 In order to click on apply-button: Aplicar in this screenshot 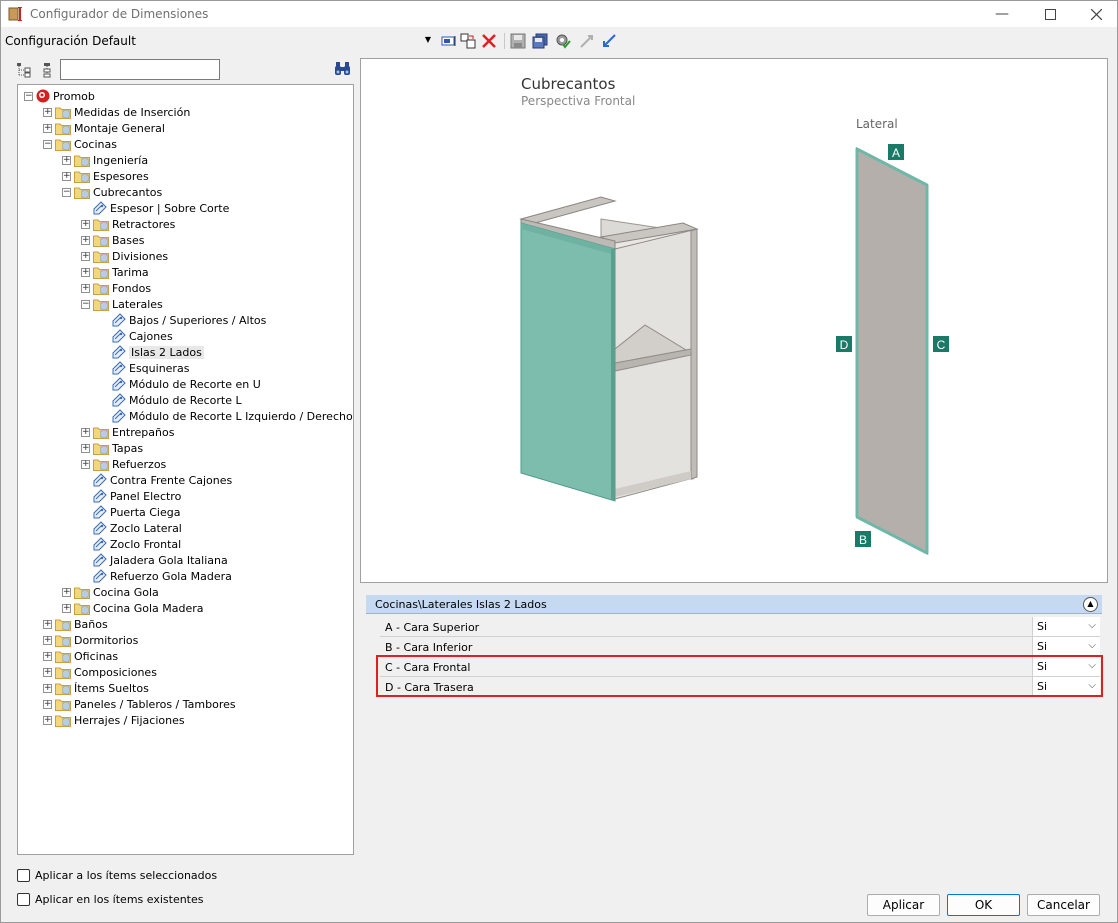, I will do `click(903, 905)`.